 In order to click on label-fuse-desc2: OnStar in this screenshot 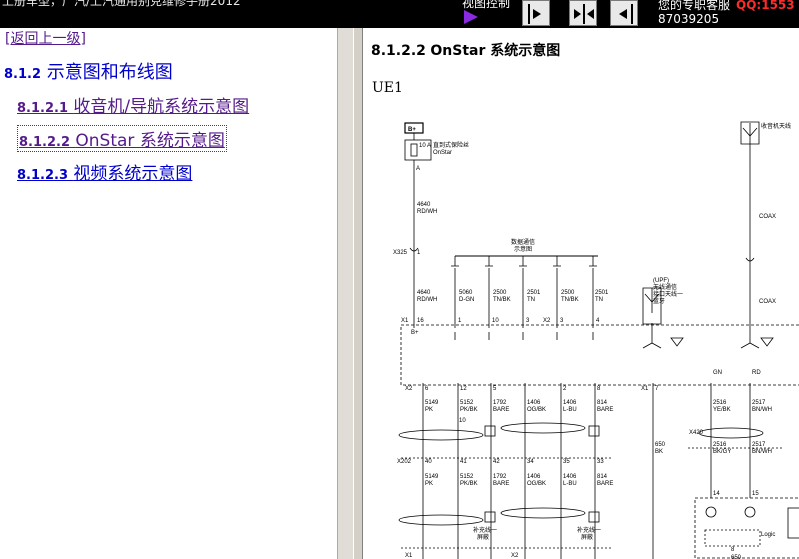, I will do `click(442, 153)`.